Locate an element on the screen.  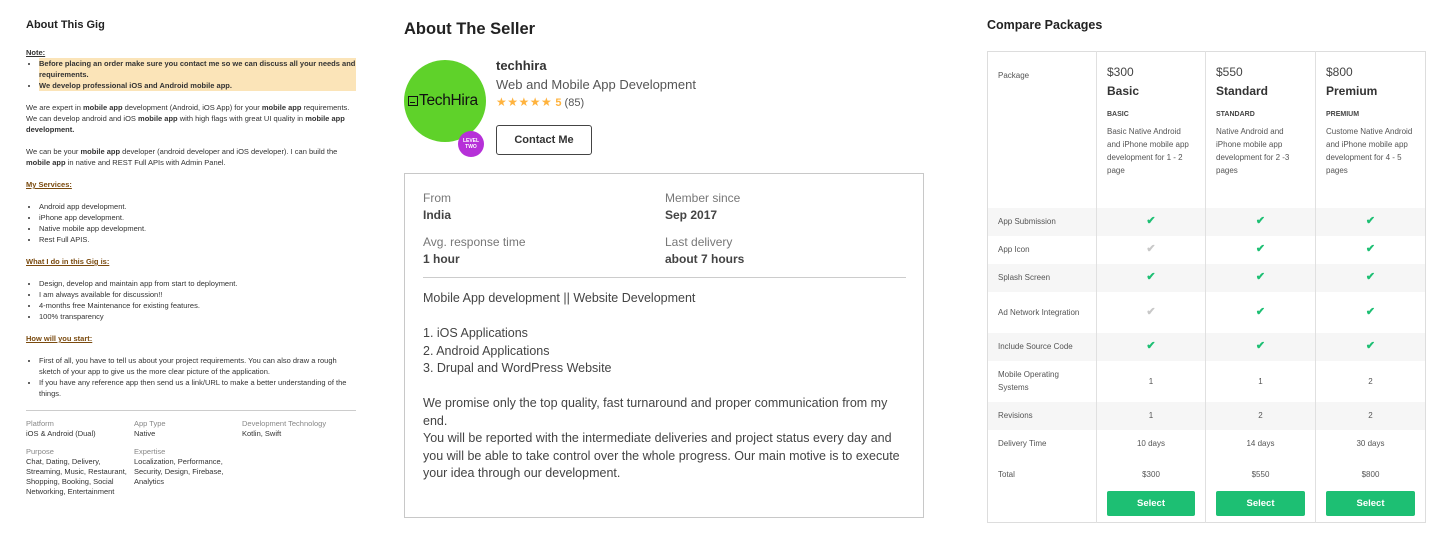
meta-platform: Platform iOS & Android (Dual) is located at coordinates (80, 429).